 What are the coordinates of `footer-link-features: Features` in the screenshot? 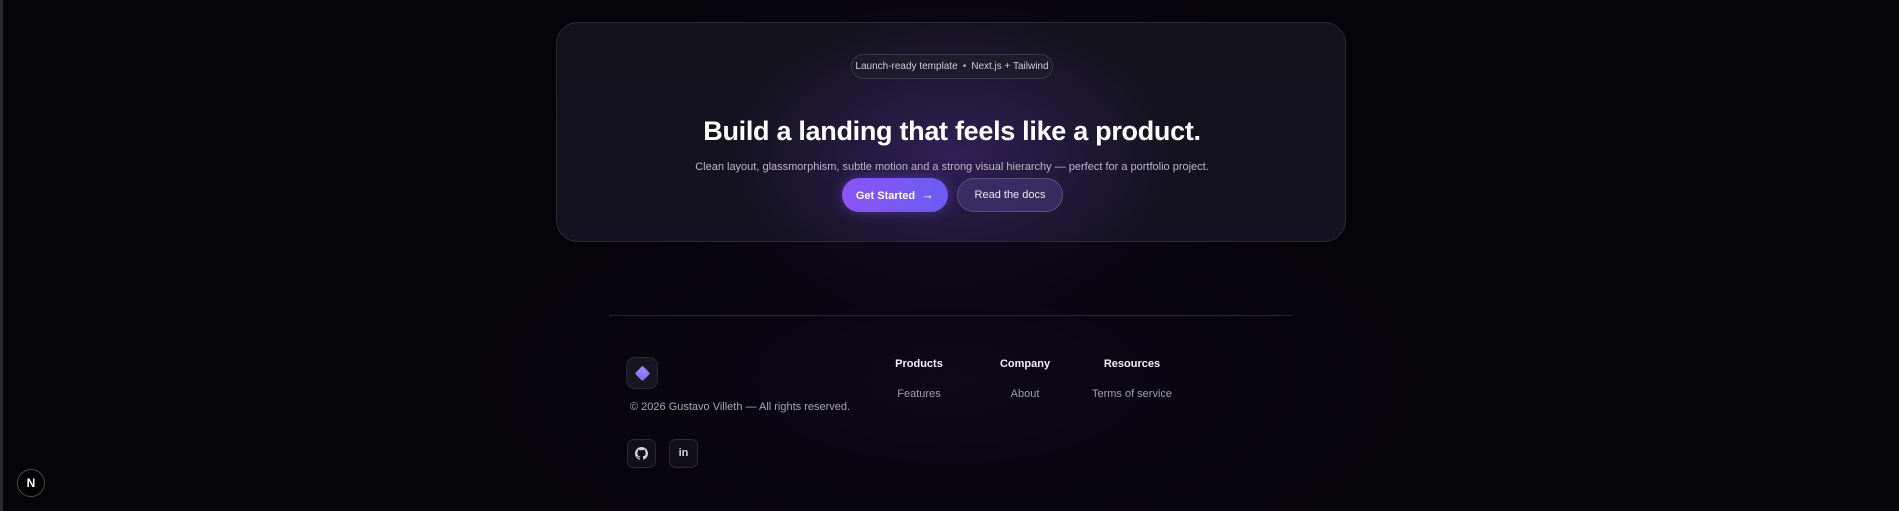 It's located at (919, 394).